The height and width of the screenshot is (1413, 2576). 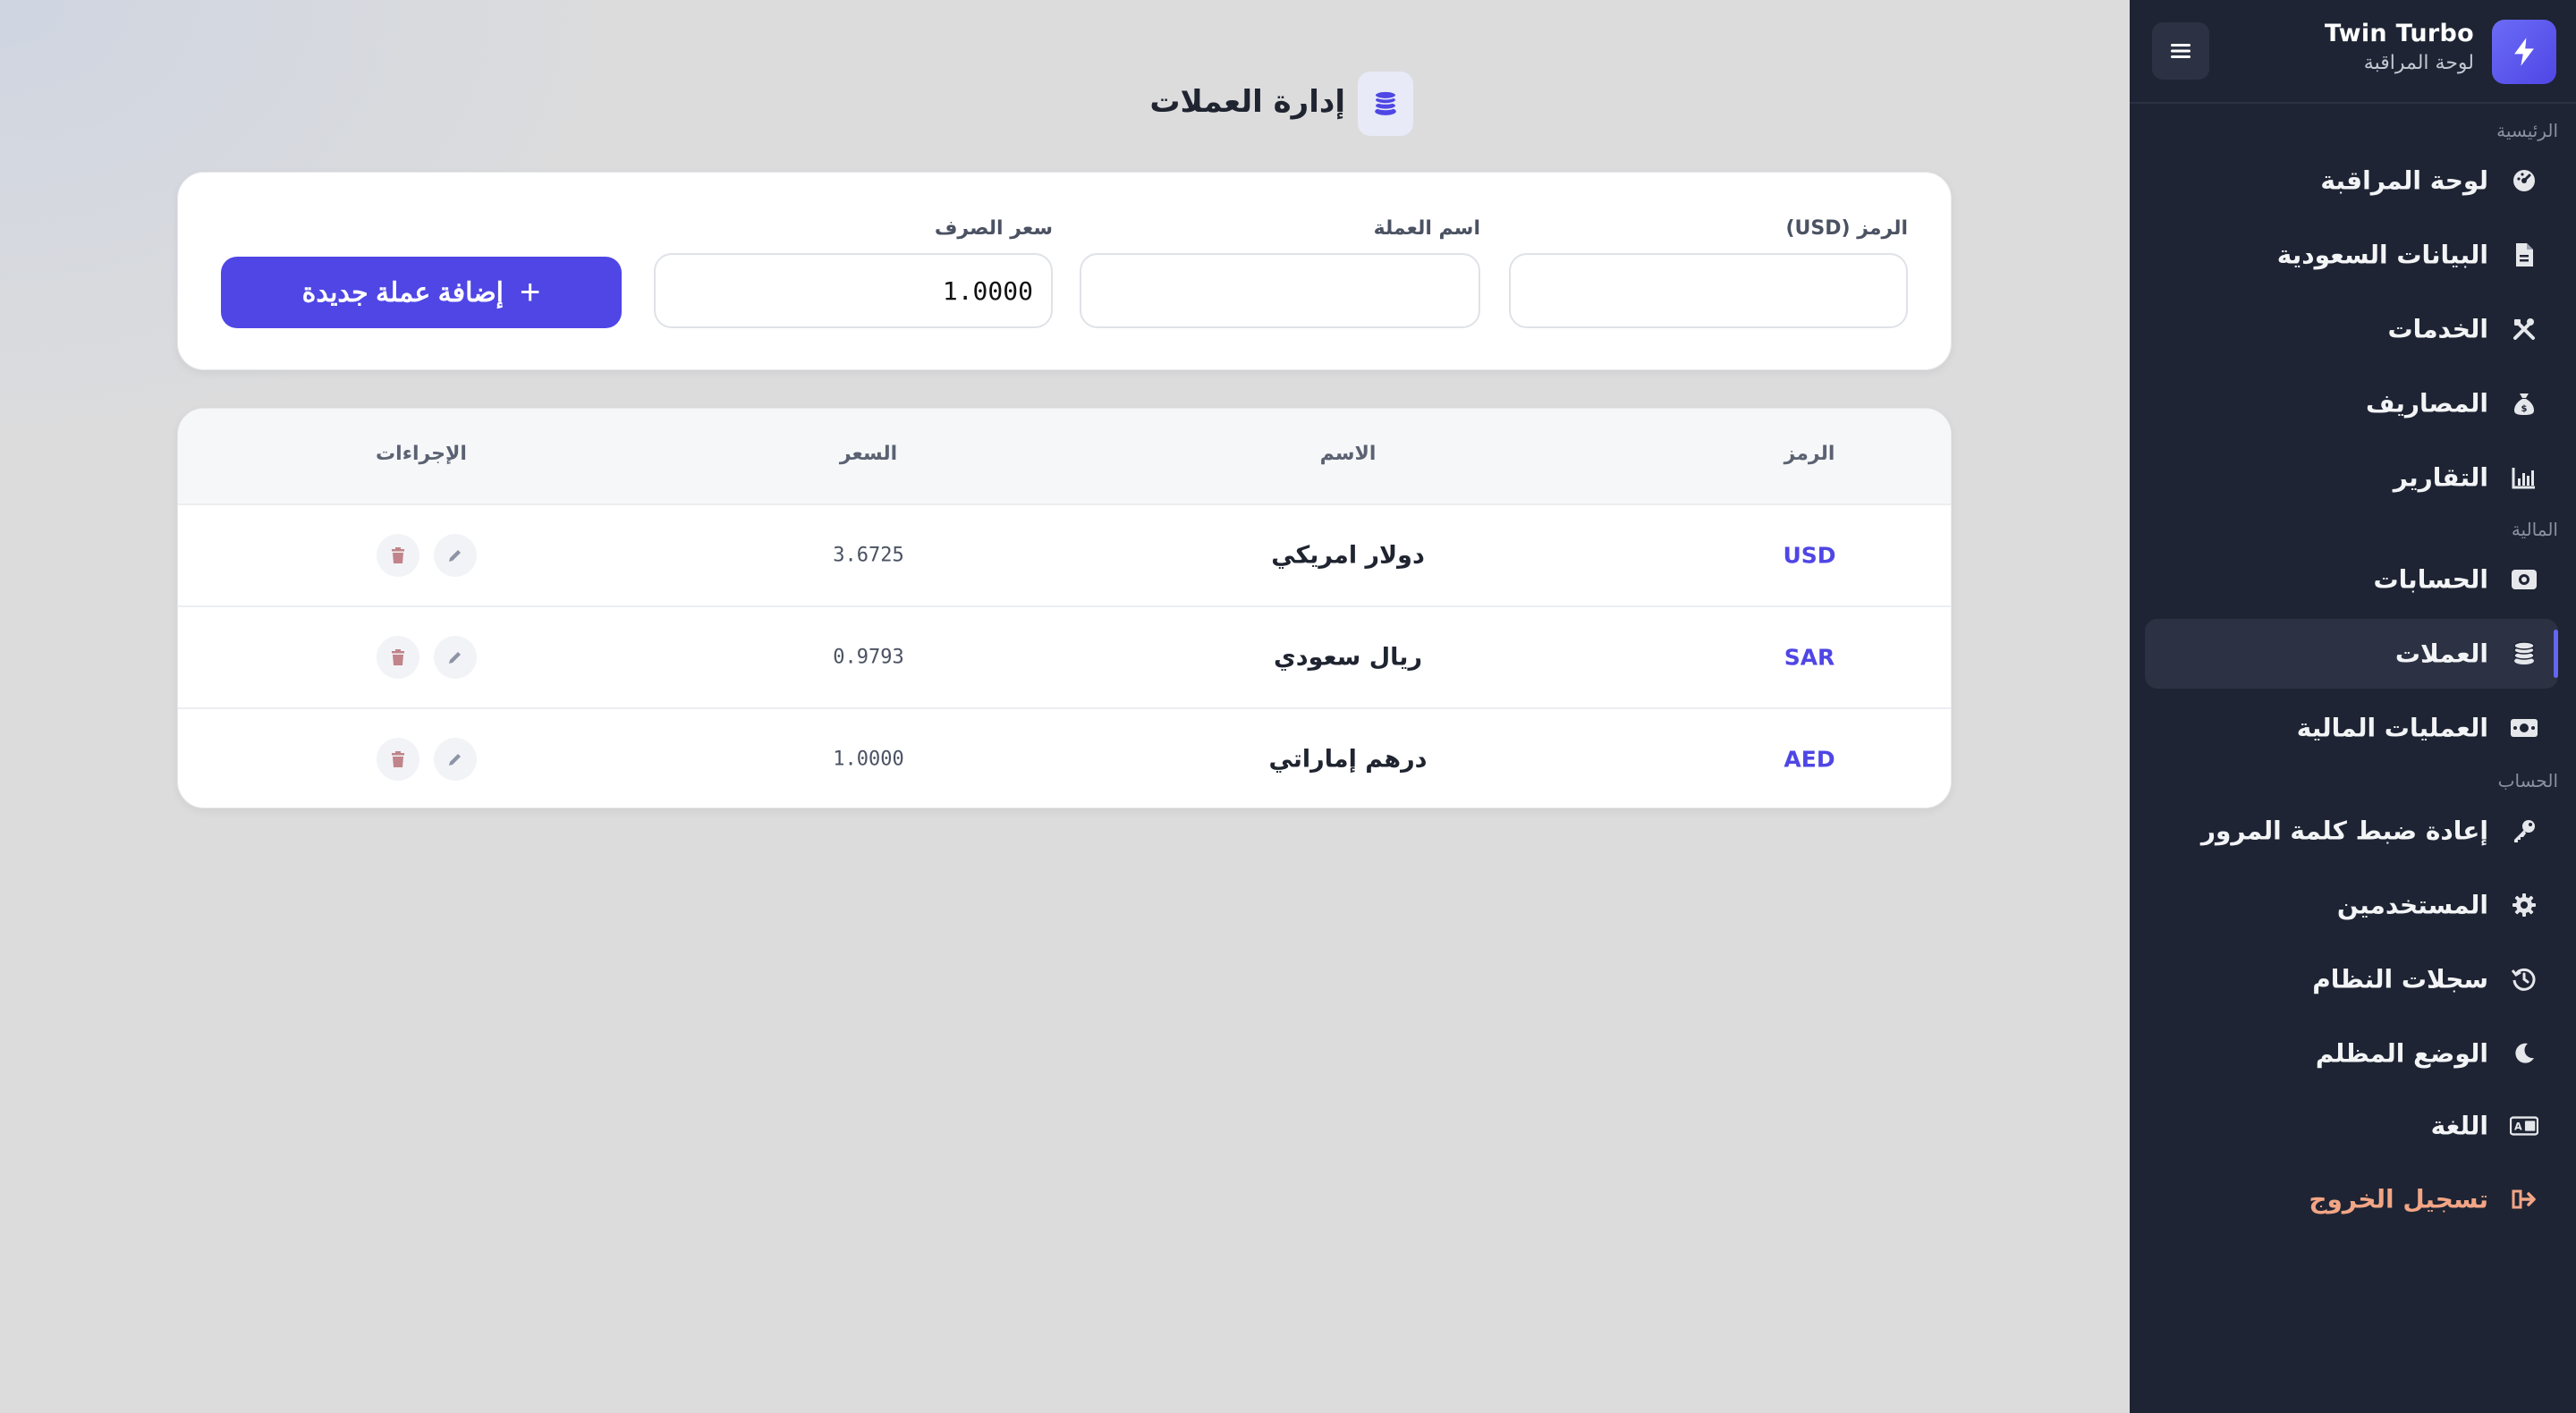 What do you see at coordinates (1064, 656) in the screenshot?
I see `table-row: SAR ريال سعودي 0.9793` at bounding box center [1064, 656].